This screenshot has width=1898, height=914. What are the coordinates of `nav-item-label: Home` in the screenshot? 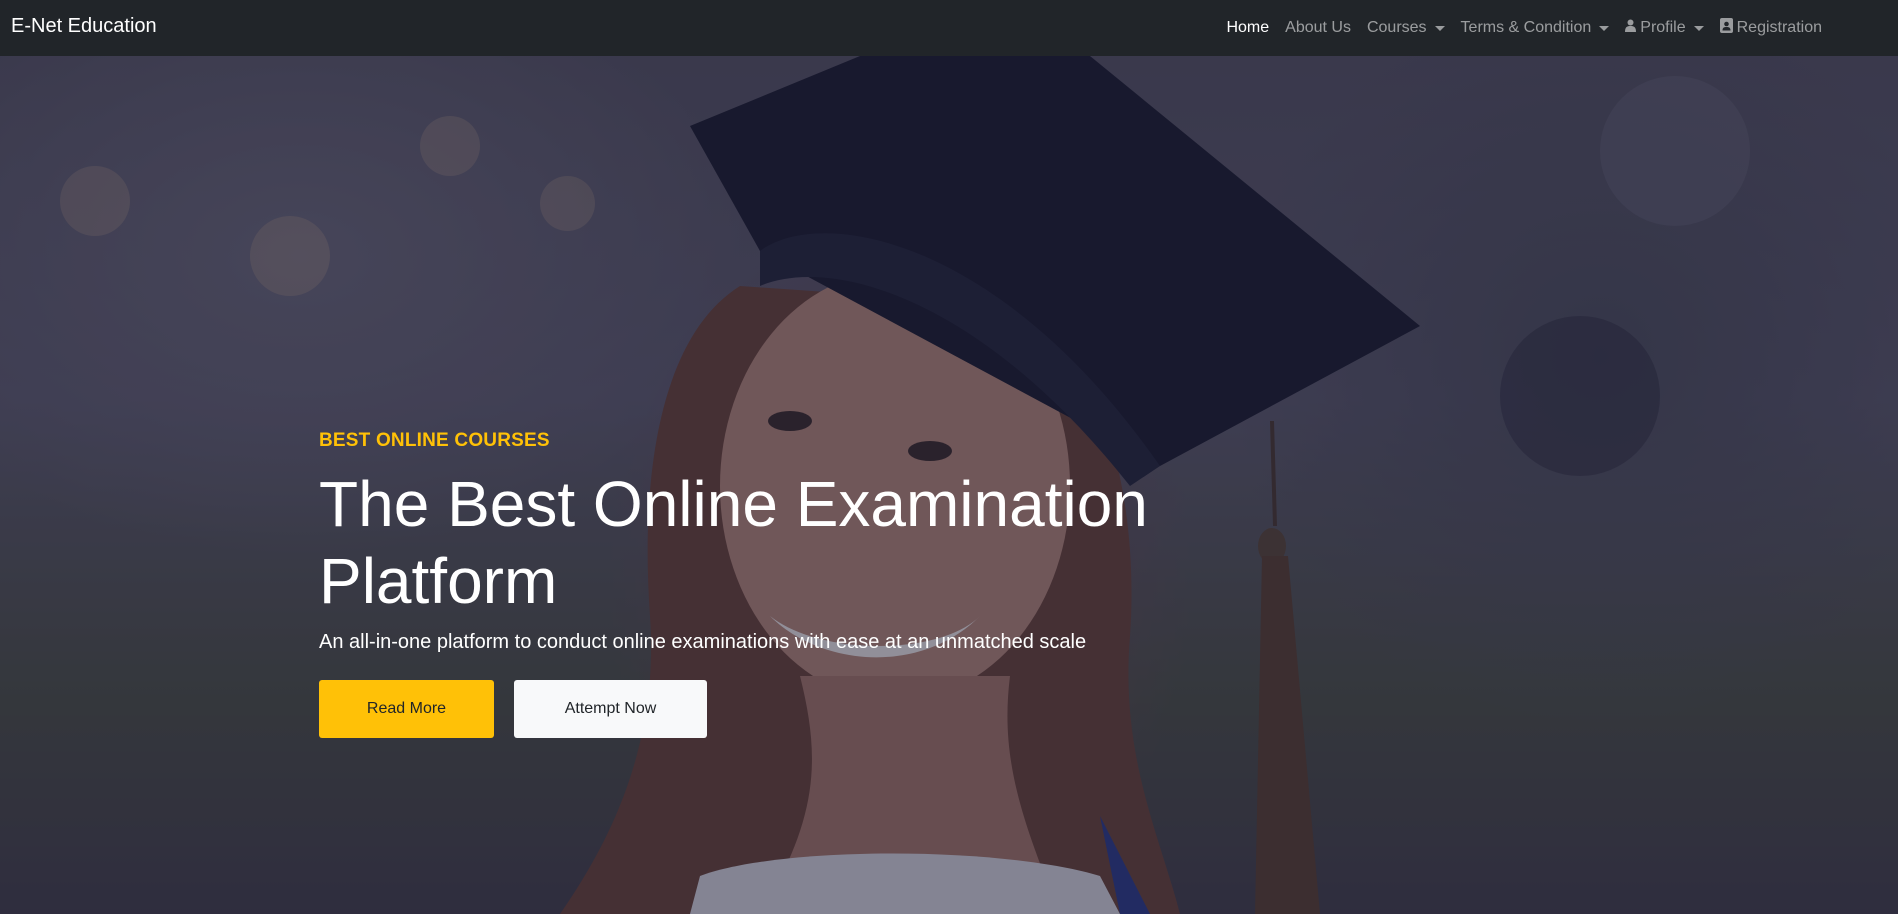 It's located at (1248, 27).